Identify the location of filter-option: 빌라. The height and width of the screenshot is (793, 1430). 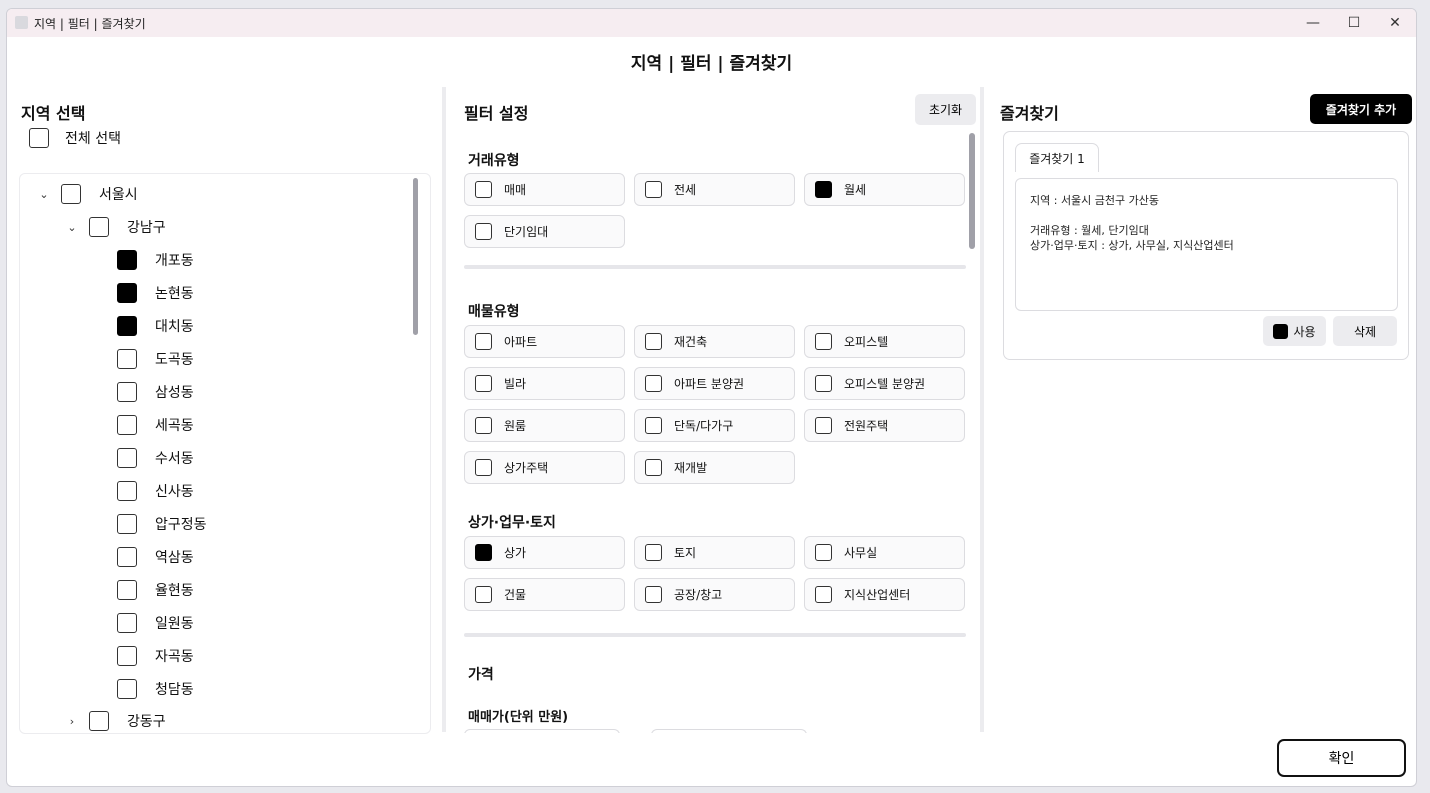
(544, 383).